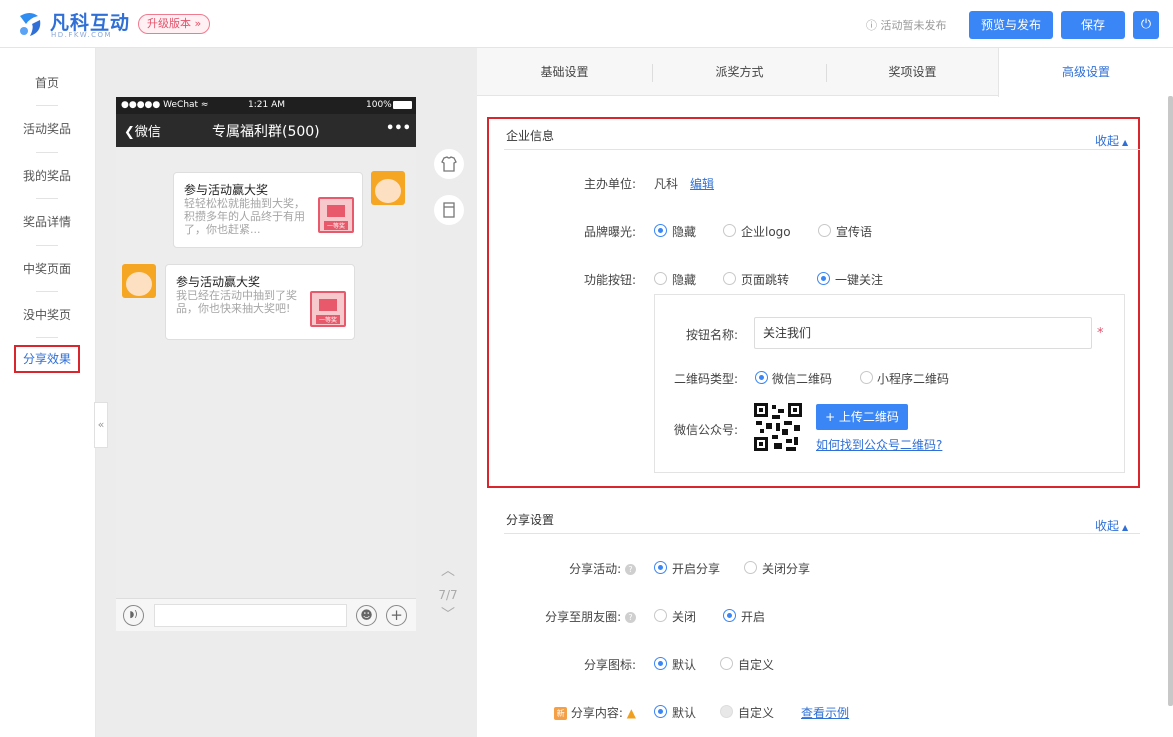  Describe the element at coordinates (1011, 25) in the screenshot. I see `preview-publish-button: 预览与发布` at that location.